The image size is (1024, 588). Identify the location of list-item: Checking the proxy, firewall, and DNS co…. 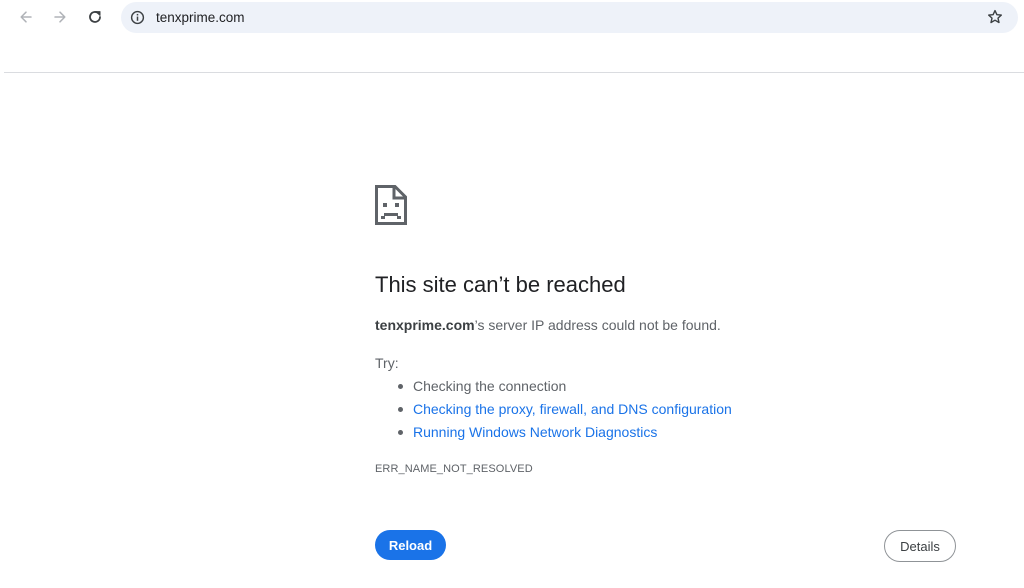
(553, 410).